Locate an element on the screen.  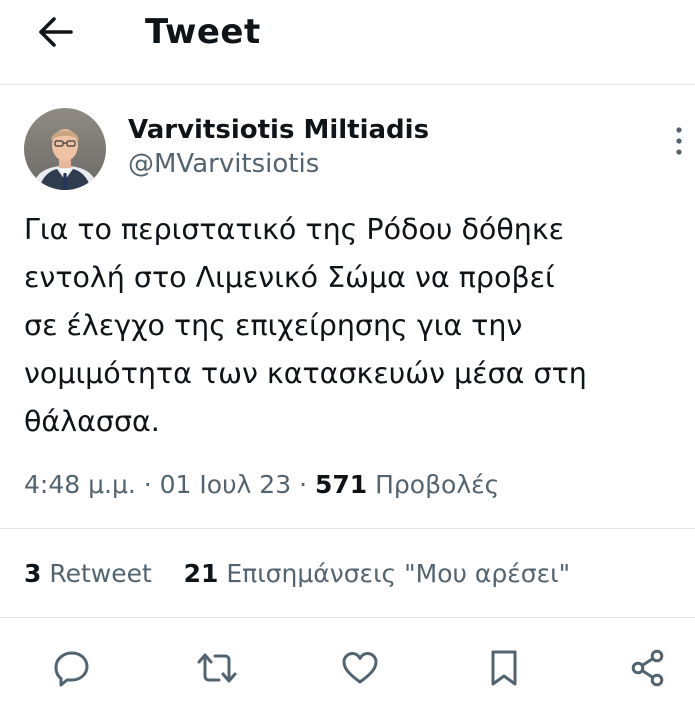
share-button is located at coordinates (648, 668).